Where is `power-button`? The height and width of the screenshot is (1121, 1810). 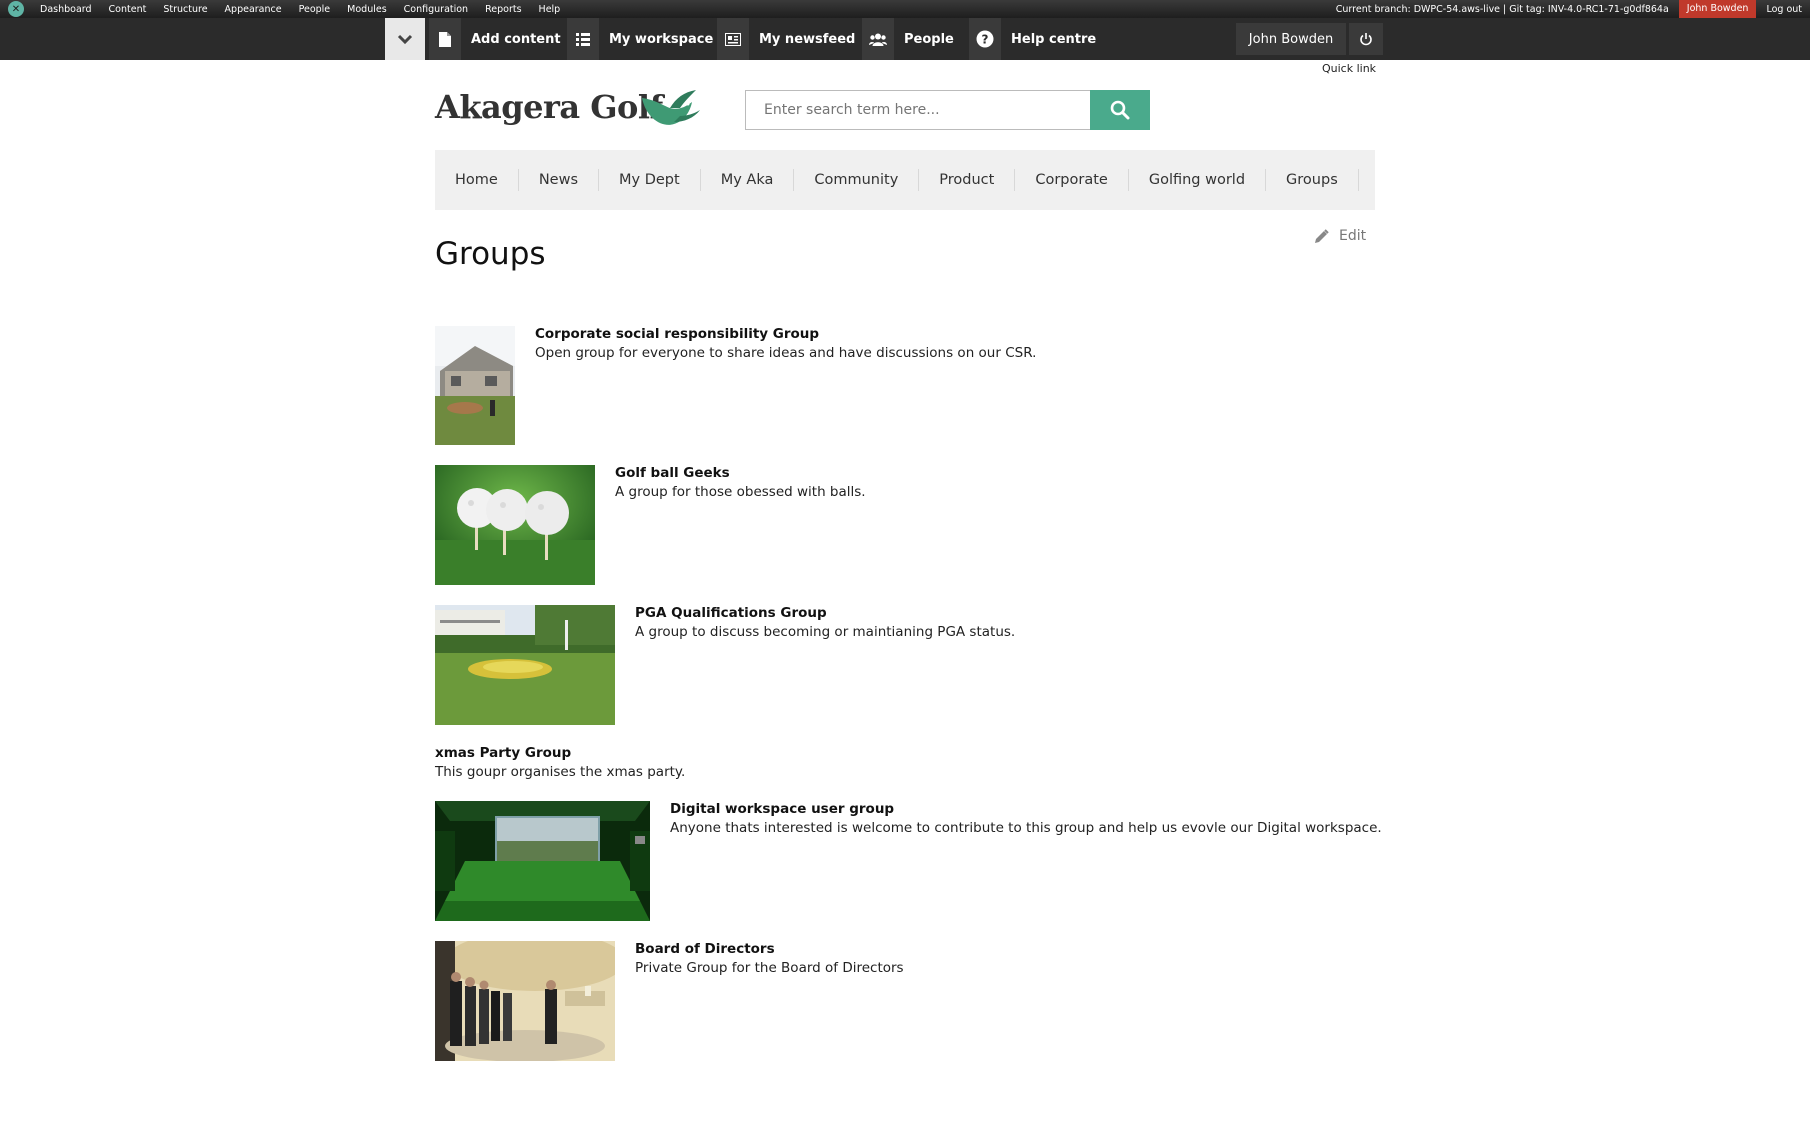
power-button is located at coordinates (1366, 39).